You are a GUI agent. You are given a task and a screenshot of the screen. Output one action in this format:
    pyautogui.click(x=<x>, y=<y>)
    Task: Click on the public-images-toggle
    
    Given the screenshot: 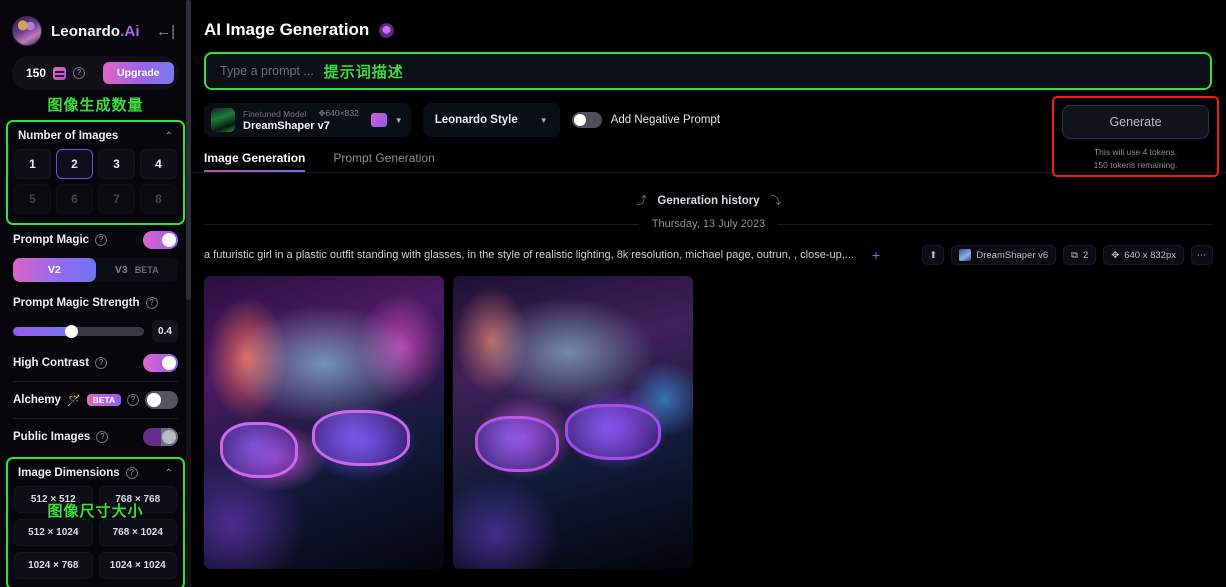 What is the action you would take?
    pyautogui.click(x=160, y=437)
    